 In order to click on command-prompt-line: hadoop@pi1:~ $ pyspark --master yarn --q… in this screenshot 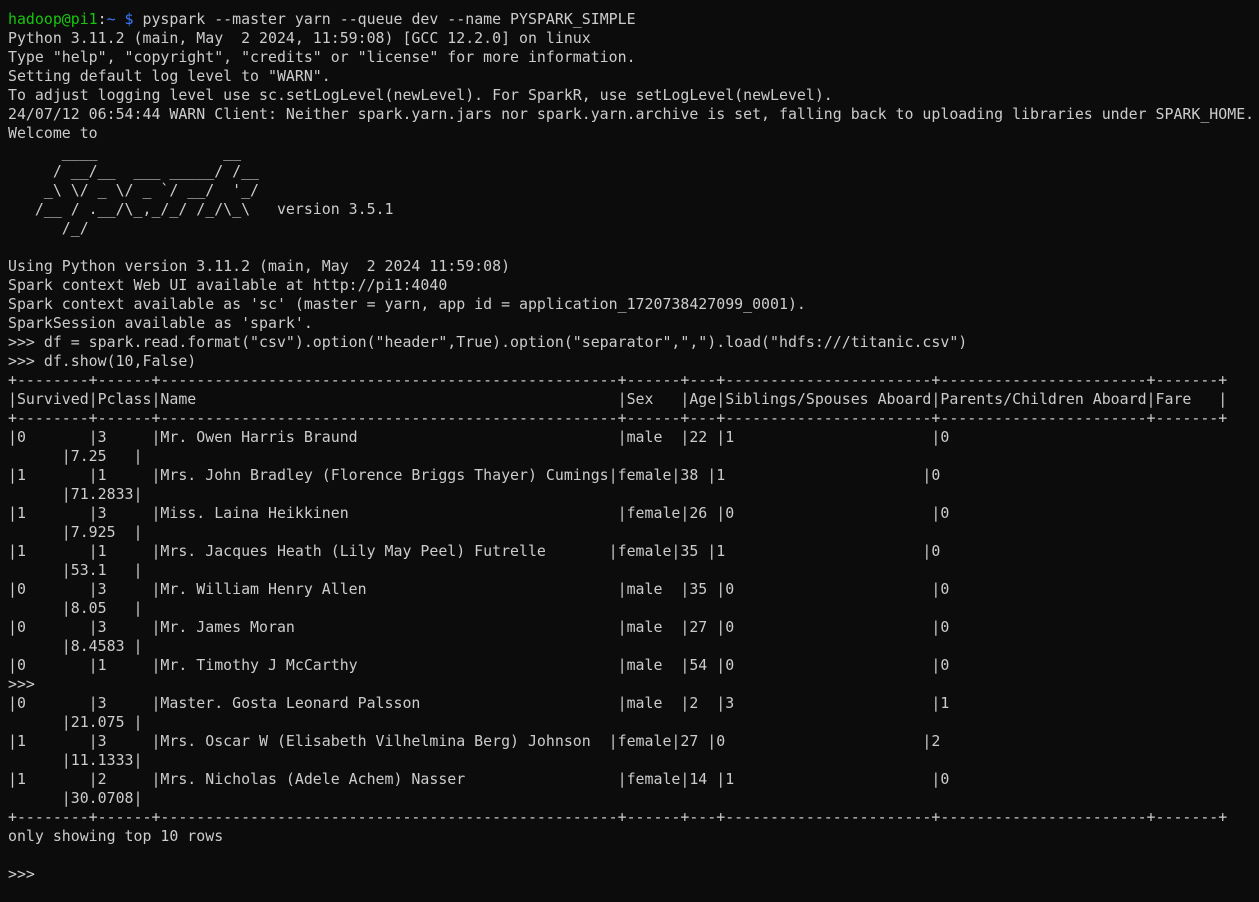, I will do `click(633, 19)`.